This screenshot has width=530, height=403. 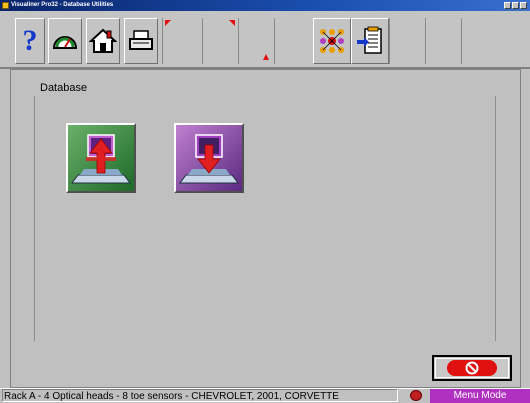 I want to click on notepad-button, so click(x=370, y=41).